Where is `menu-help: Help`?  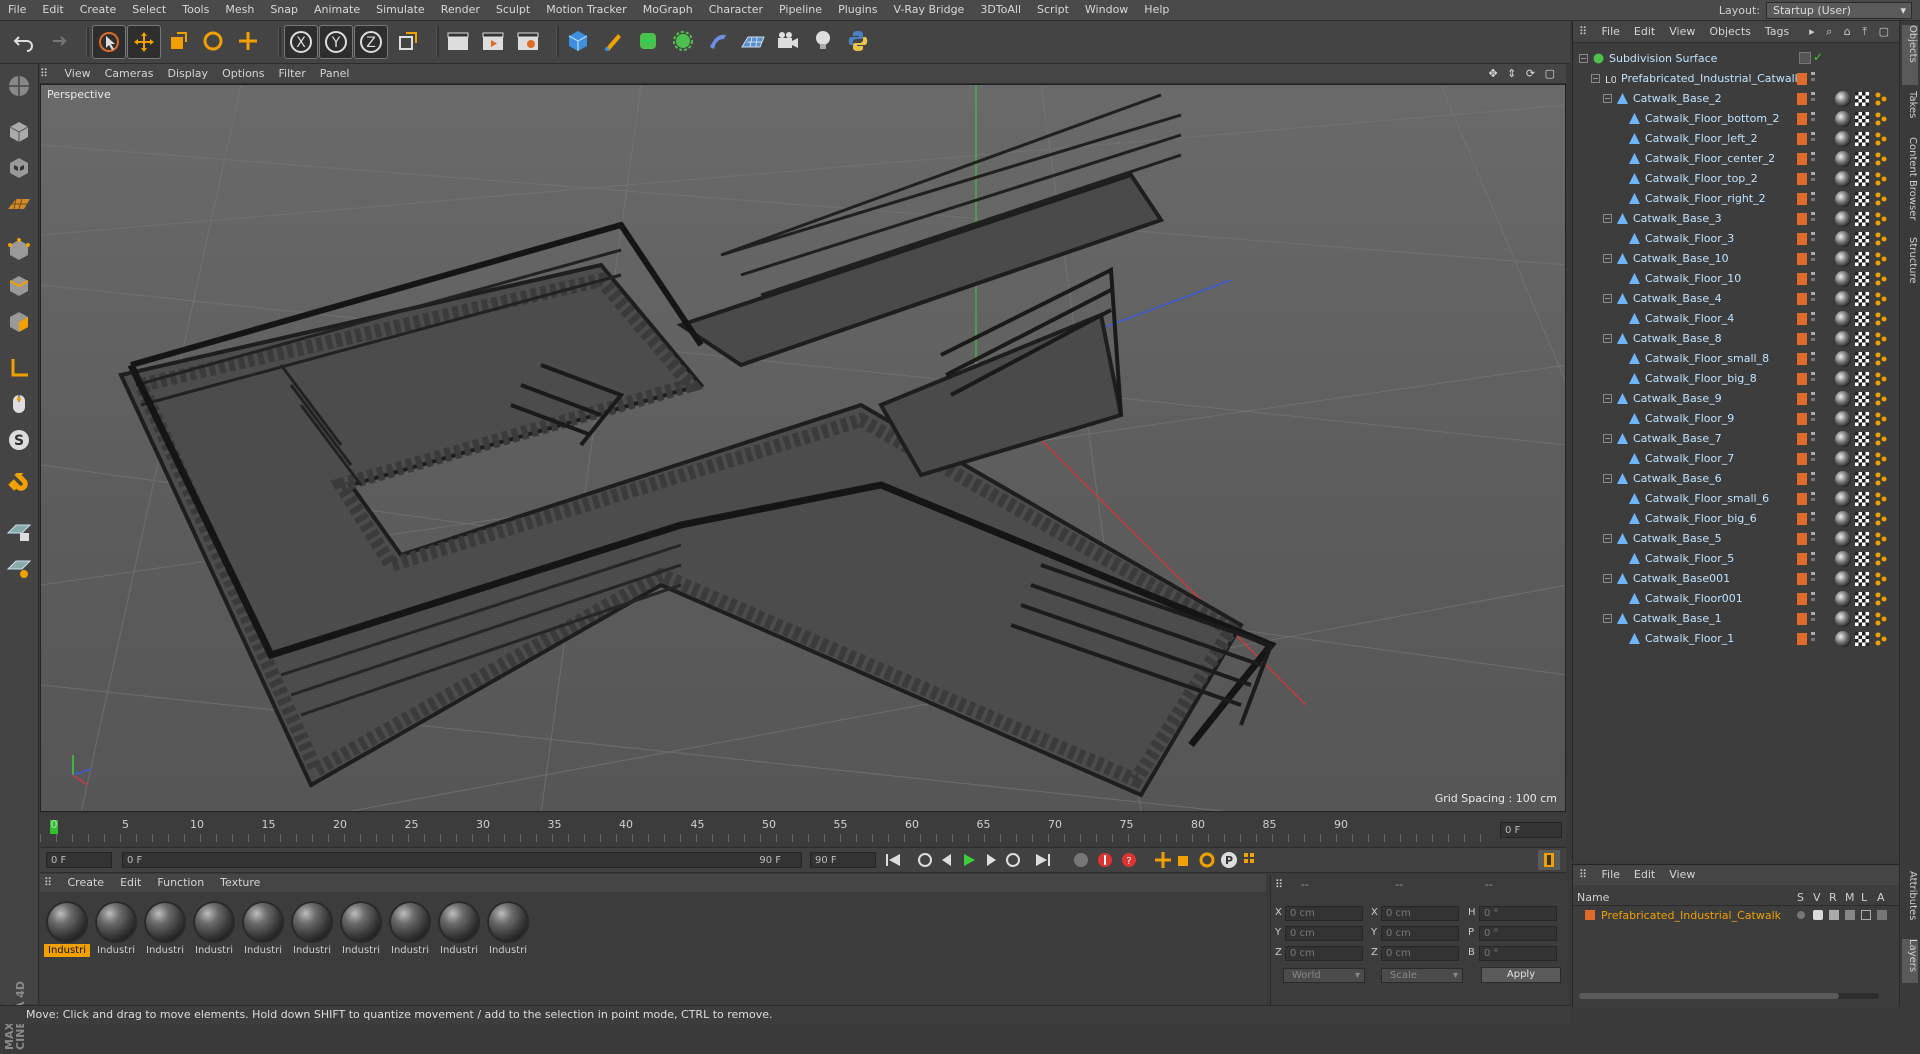 menu-help: Help is located at coordinates (1156, 10).